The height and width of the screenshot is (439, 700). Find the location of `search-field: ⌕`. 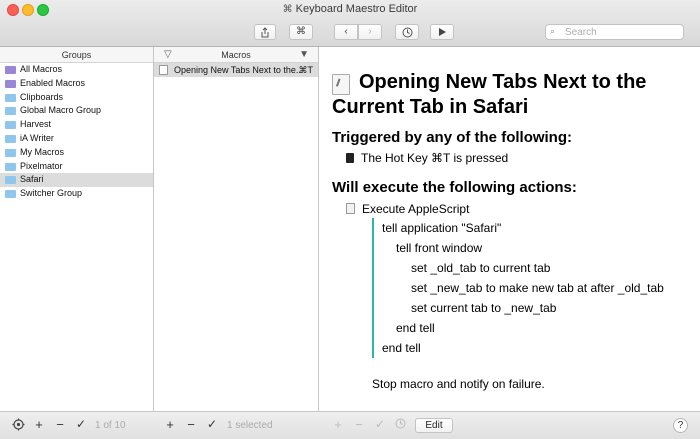

search-field: ⌕ is located at coordinates (614, 32).